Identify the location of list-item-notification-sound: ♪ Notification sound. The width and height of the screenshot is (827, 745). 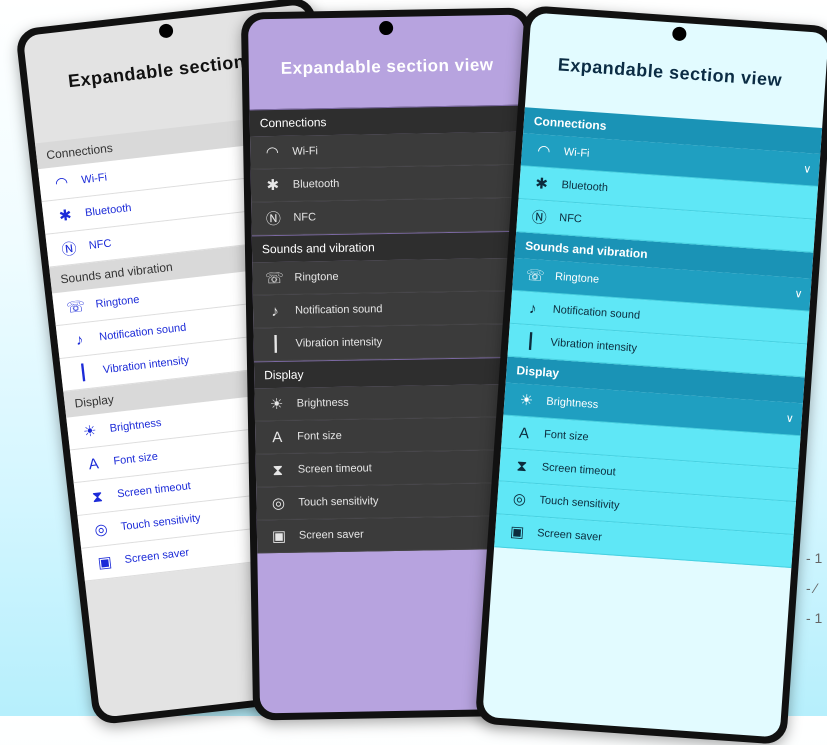
(391, 309).